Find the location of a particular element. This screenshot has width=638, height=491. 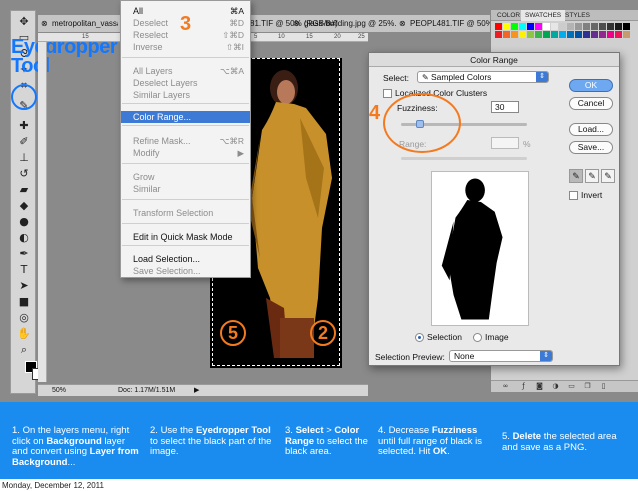

selection-preview-popup: None ⇕ is located at coordinates (501, 356).